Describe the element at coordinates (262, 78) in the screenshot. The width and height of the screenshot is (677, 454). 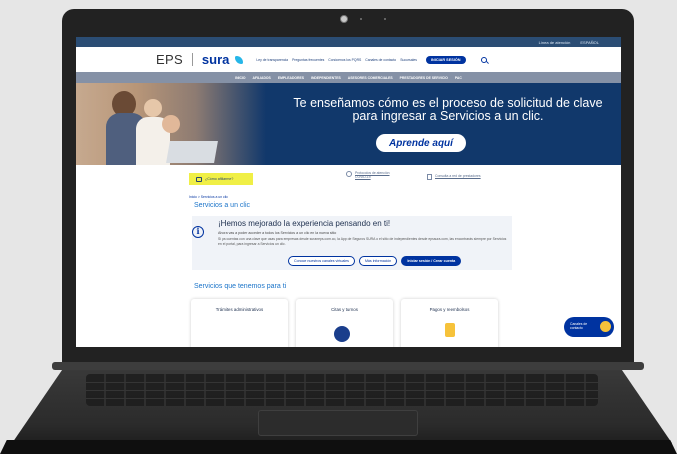
I see `nav-item-affiliates: AFILIADOS` at that location.